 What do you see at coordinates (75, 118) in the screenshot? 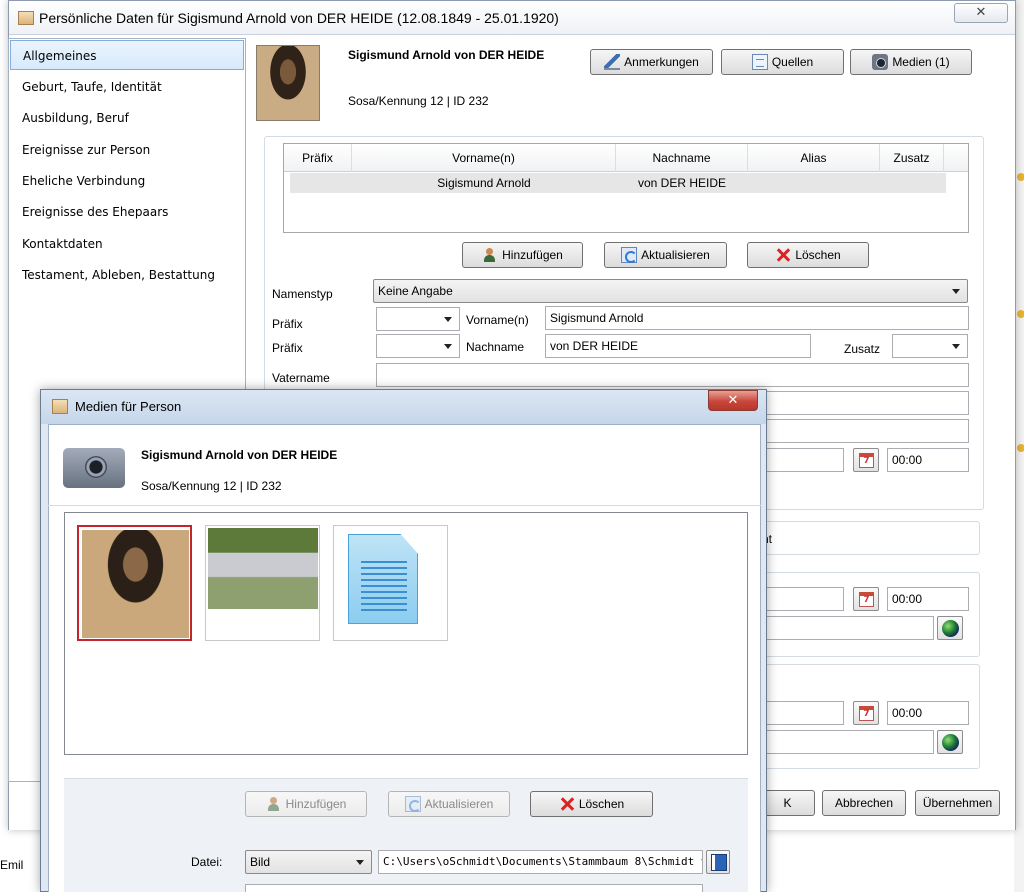
I see `nav-item-label: Ausbildung, Beruf` at bounding box center [75, 118].